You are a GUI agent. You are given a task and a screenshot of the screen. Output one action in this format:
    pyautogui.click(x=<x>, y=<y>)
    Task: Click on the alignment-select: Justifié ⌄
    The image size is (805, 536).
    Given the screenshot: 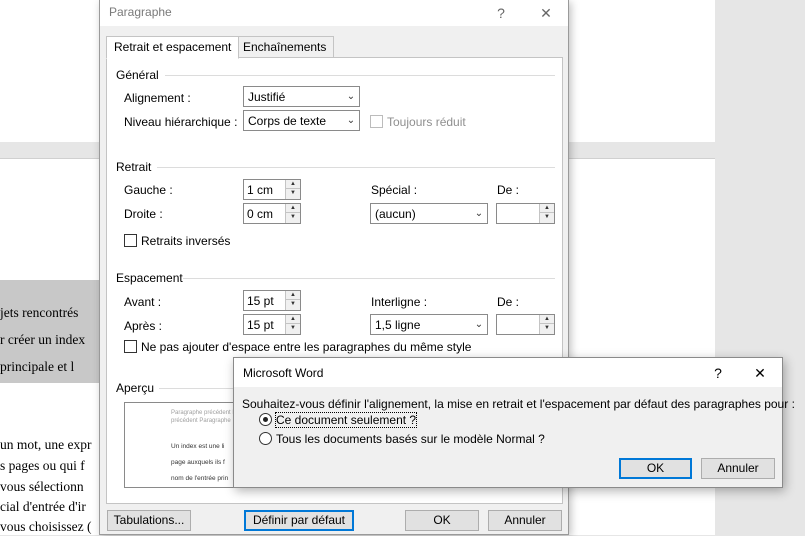 What is the action you would take?
    pyautogui.click(x=301, y=96)
    